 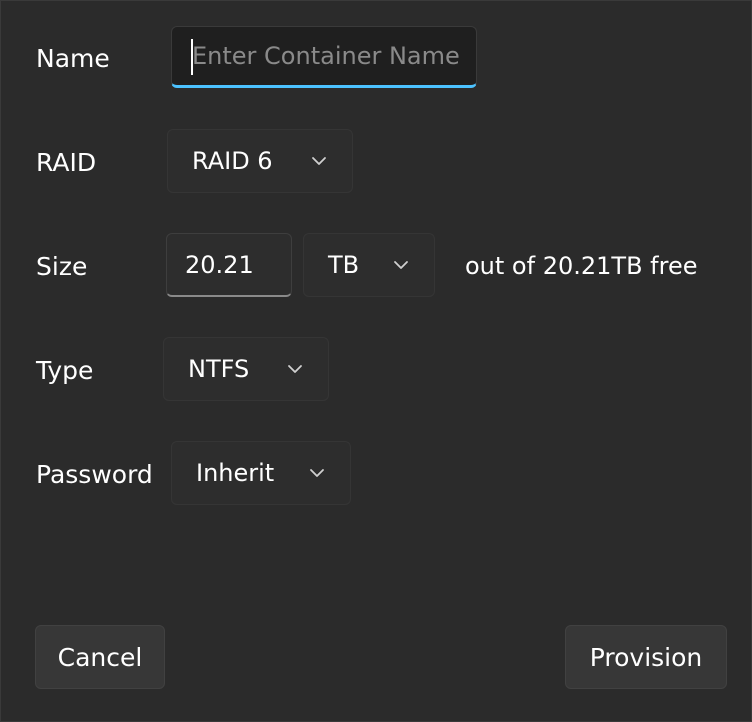 What do you see at coordinates (235, 473) in the screenshot?
I see `password-selected-value: Inherit` at bounding box center [235, 473].